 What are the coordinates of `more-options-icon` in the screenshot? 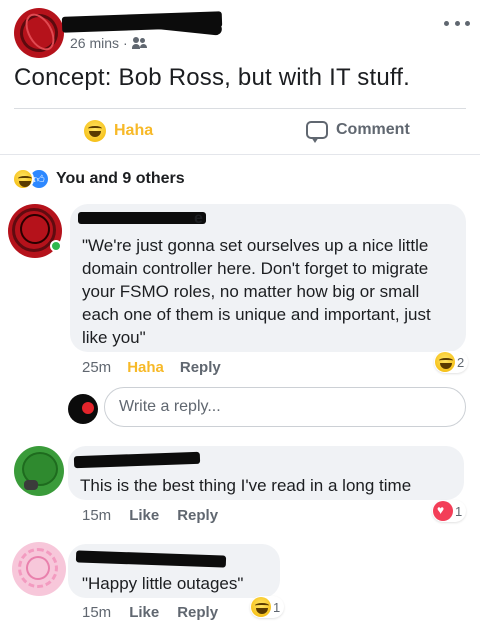 It's located at (457, 23).